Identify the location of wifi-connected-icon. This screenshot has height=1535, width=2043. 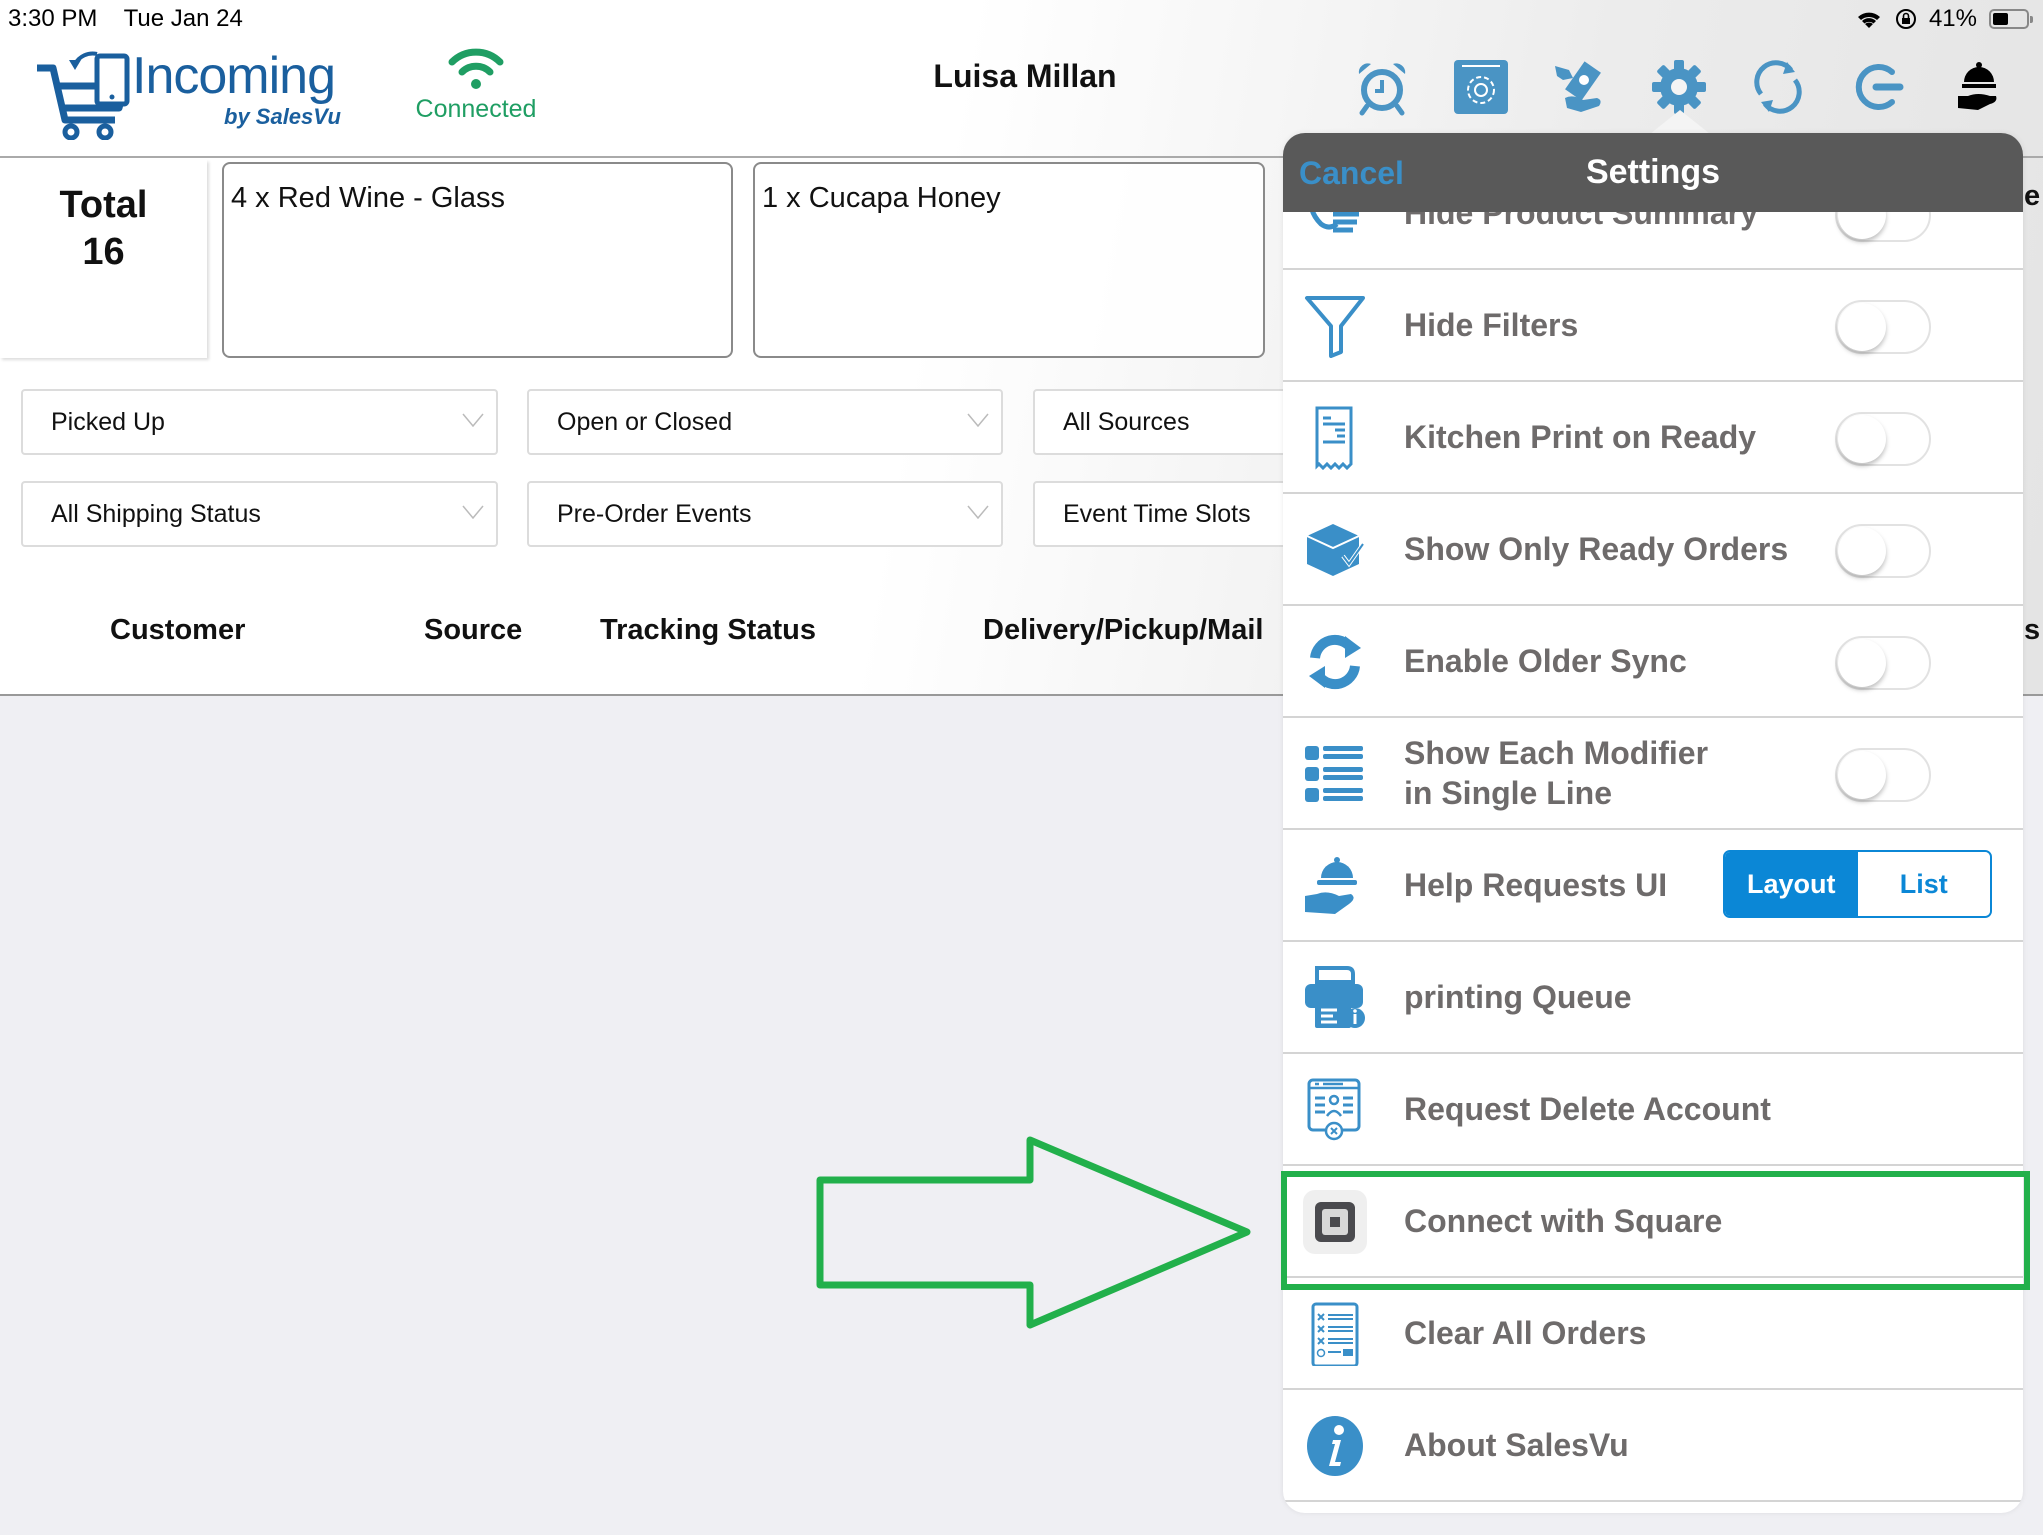
(476, 68).